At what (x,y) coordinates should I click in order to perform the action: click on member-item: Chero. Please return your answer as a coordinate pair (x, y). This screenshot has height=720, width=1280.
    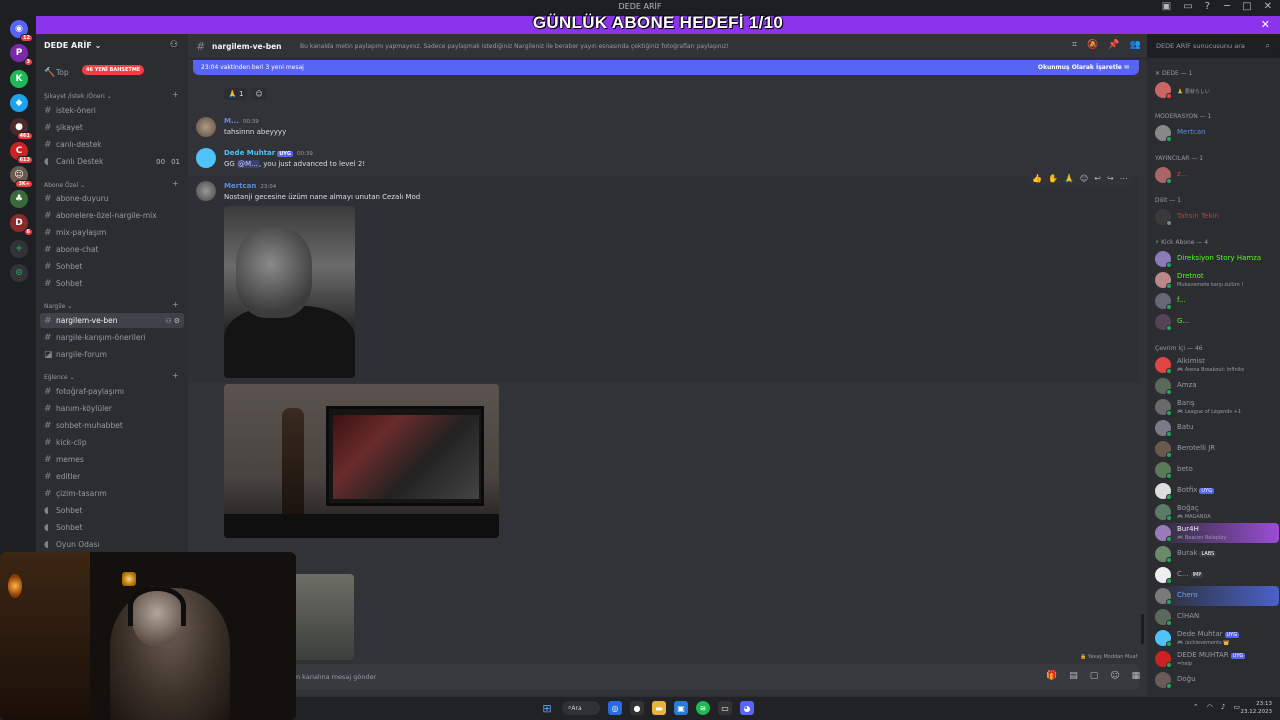
    Looking at the image, I should click on (1217, 596).